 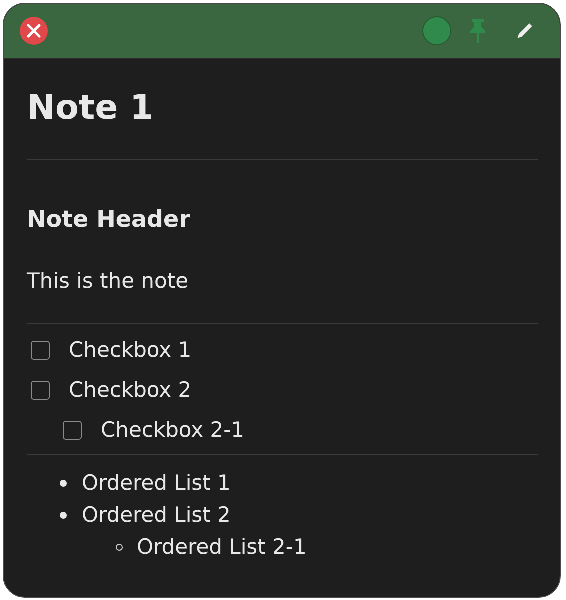 What do you see at coordinates (156, 515) in the screenshot?
I see `list-item: Ordered List 2` at bounding box center [156, 515].